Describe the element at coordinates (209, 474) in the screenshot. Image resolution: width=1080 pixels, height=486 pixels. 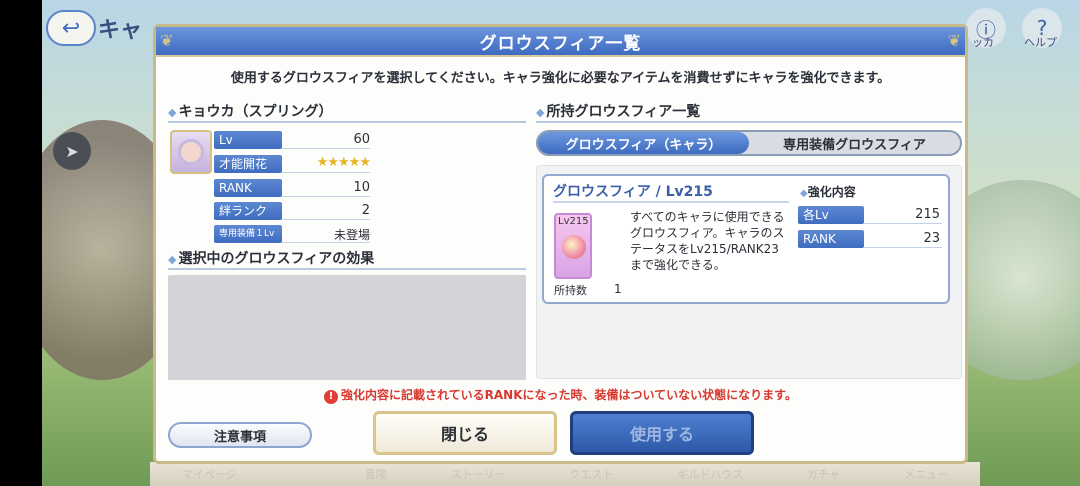
I see `nav-item-mypage: マイページ` at that location.